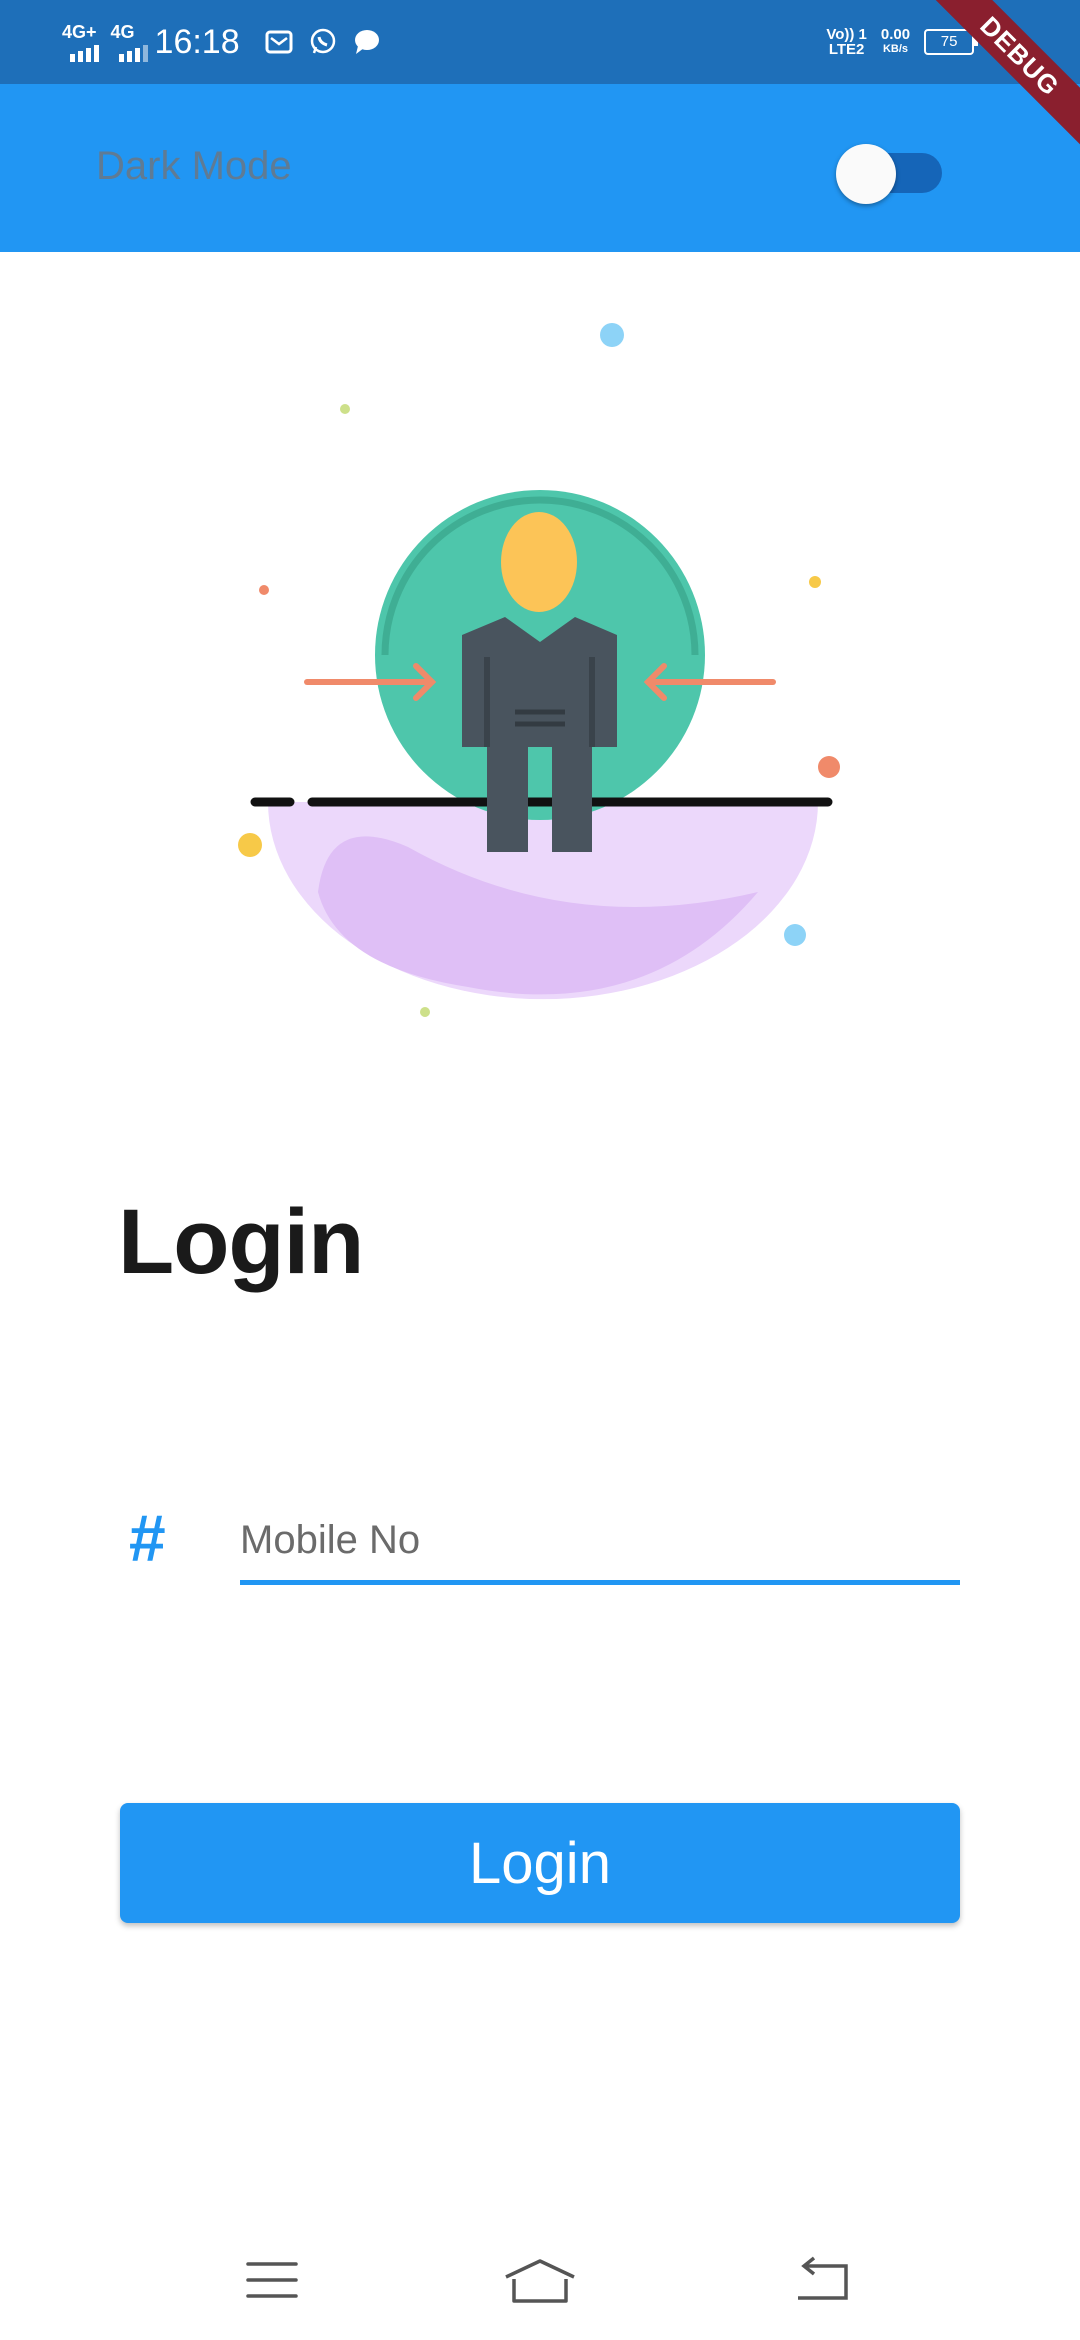 This screenshot has height=2340, width=1080. I want to click on message-icon, so click(366, 42).